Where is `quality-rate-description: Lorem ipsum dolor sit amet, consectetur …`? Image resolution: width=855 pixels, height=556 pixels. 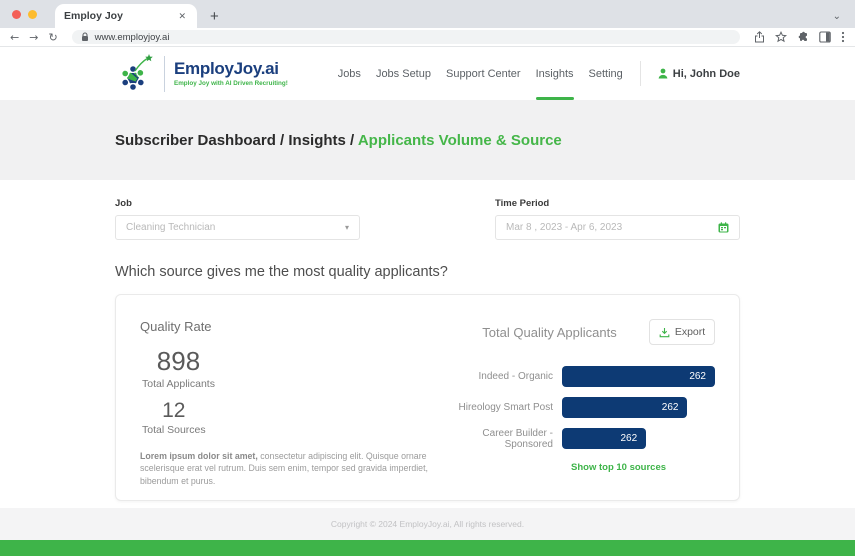
quality-rate-description: Lorem ipsum dolor sit amet, consectetur … is located at coordinates (289, 469).